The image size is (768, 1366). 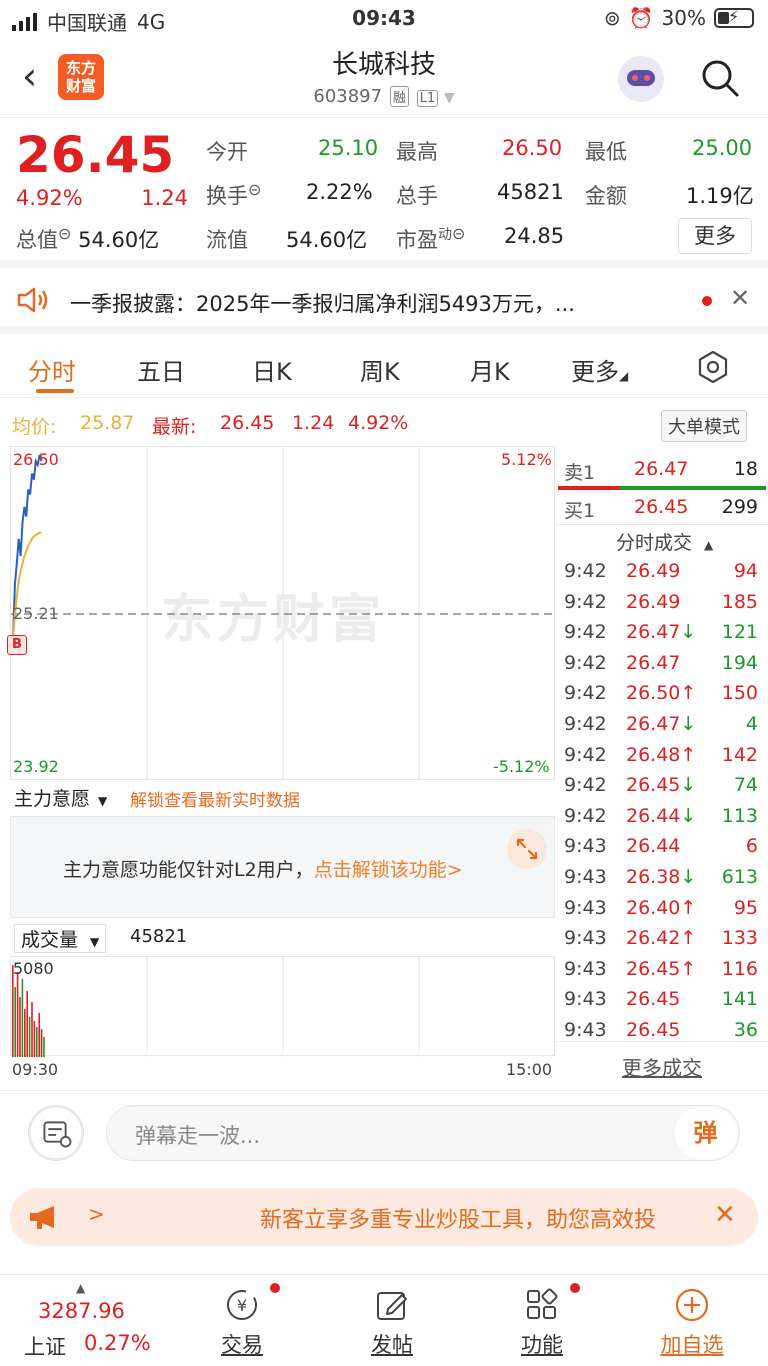 I want to click on total-market-value: 总值⊝ 54.60亿, so click(x=87, y=239).